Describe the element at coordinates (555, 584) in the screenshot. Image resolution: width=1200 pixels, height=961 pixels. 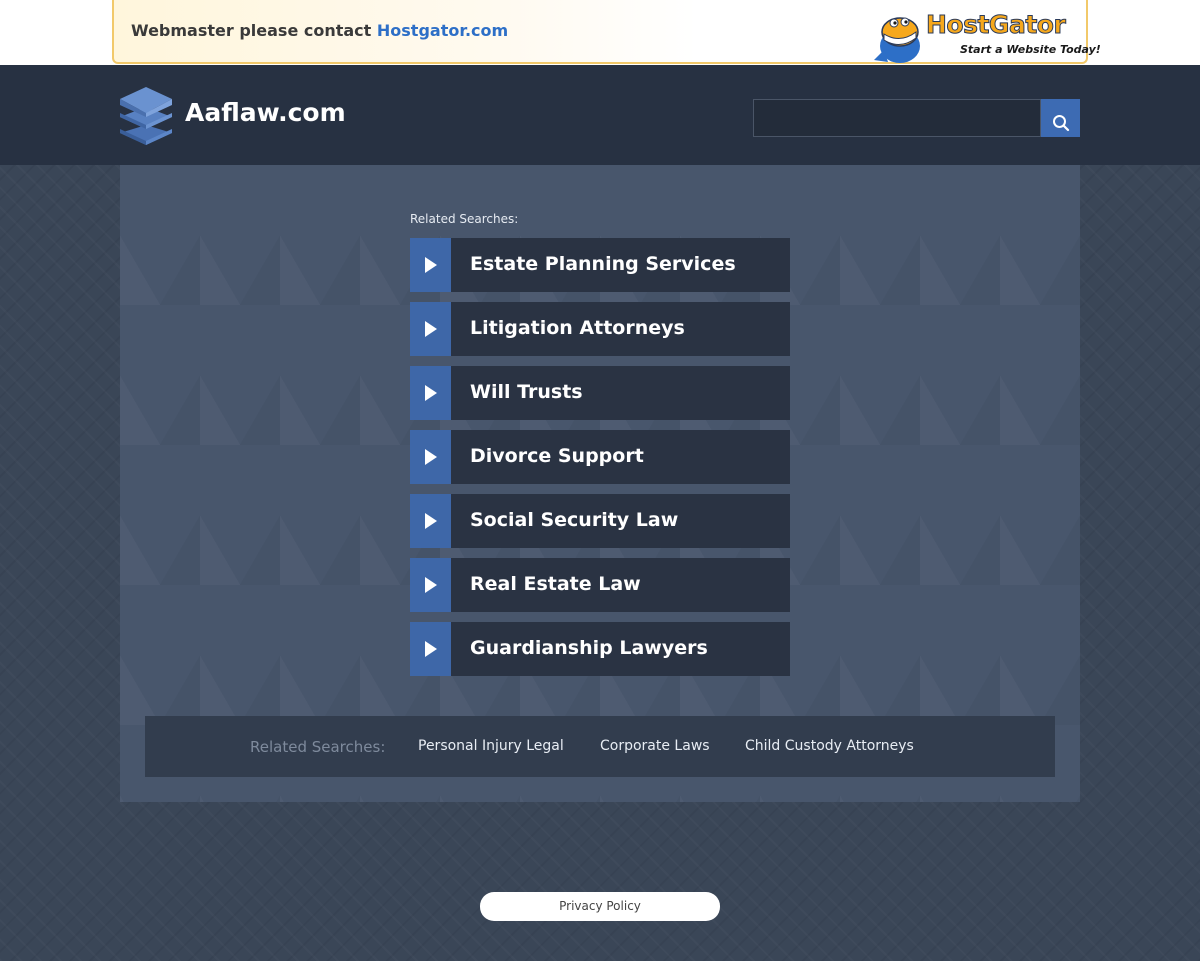
I see `related-search-label: Real Estate Law` at that location.